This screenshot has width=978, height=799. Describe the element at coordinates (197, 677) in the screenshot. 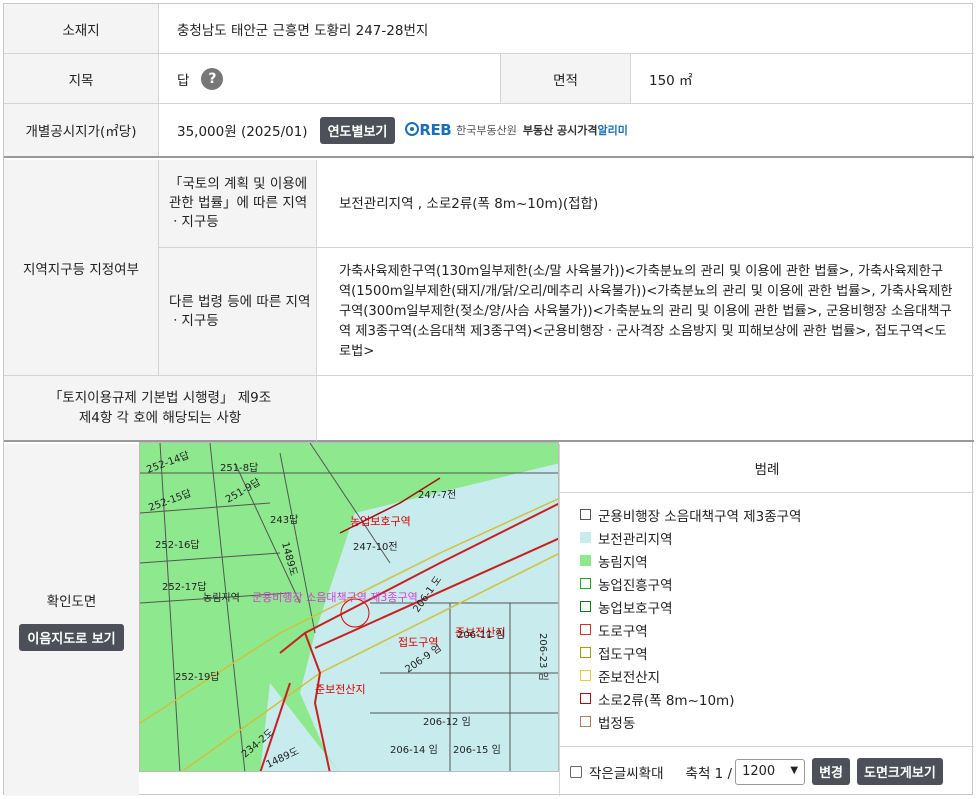

I see `map-parcel-label: 252-19답` at that location.